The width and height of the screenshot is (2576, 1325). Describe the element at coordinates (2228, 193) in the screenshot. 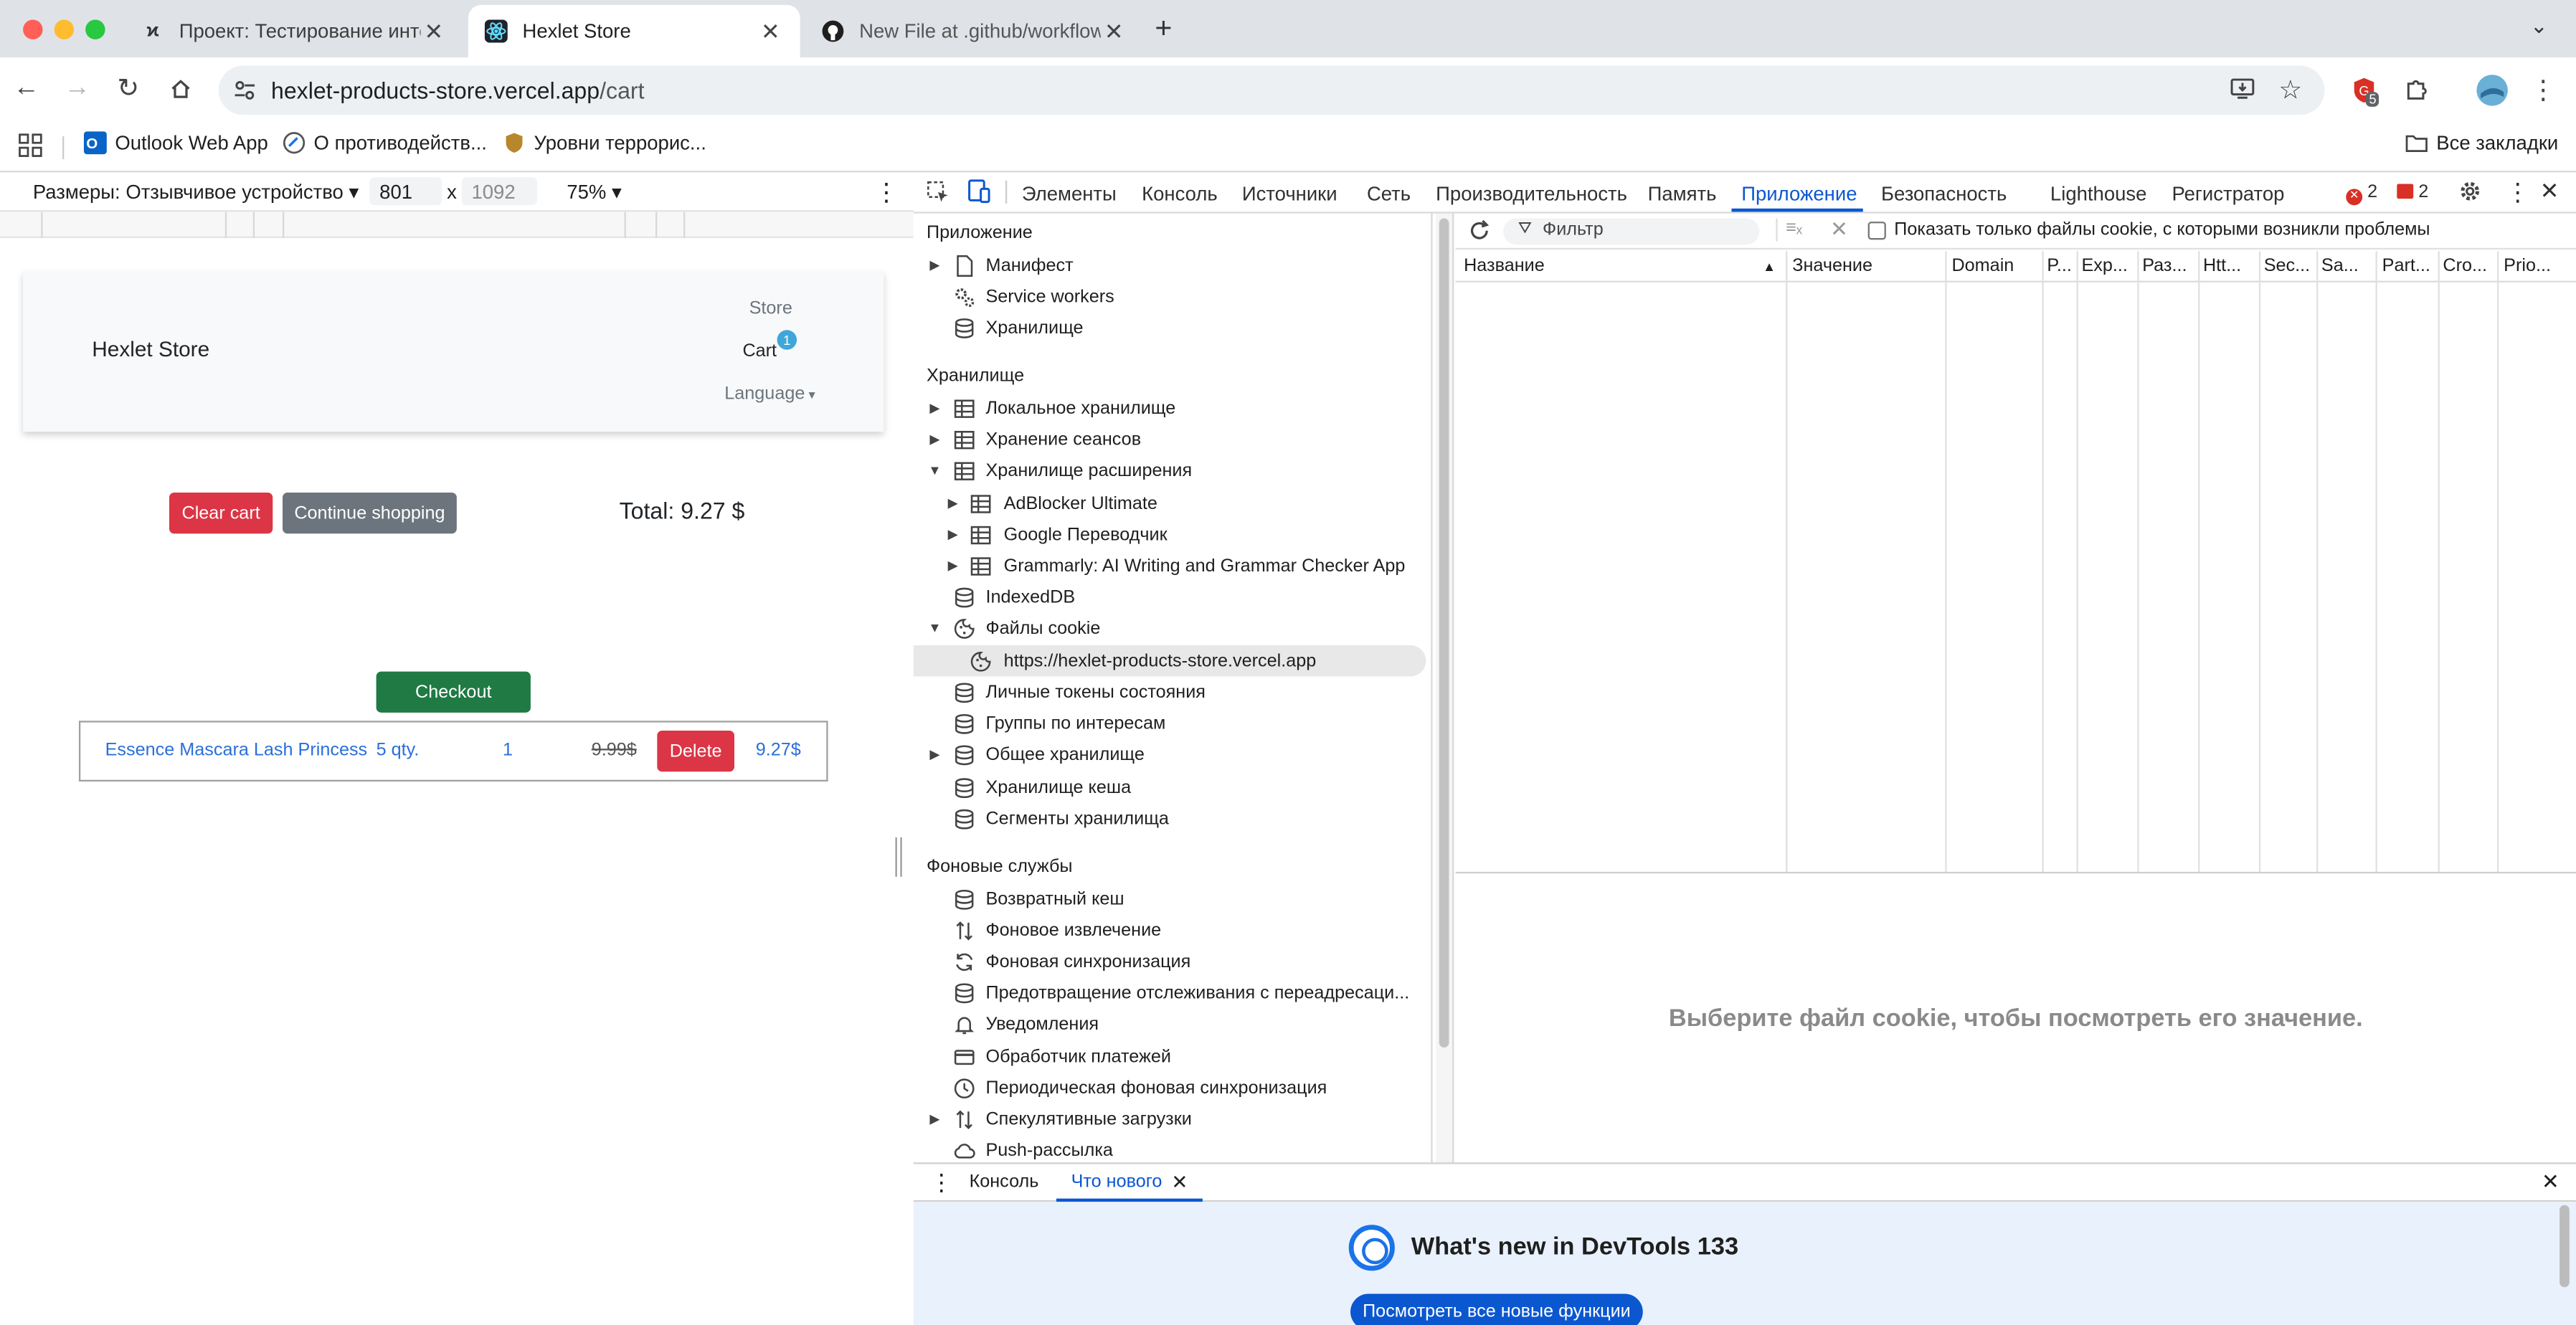

I see `tab-recorder: Регистратор` at that location.